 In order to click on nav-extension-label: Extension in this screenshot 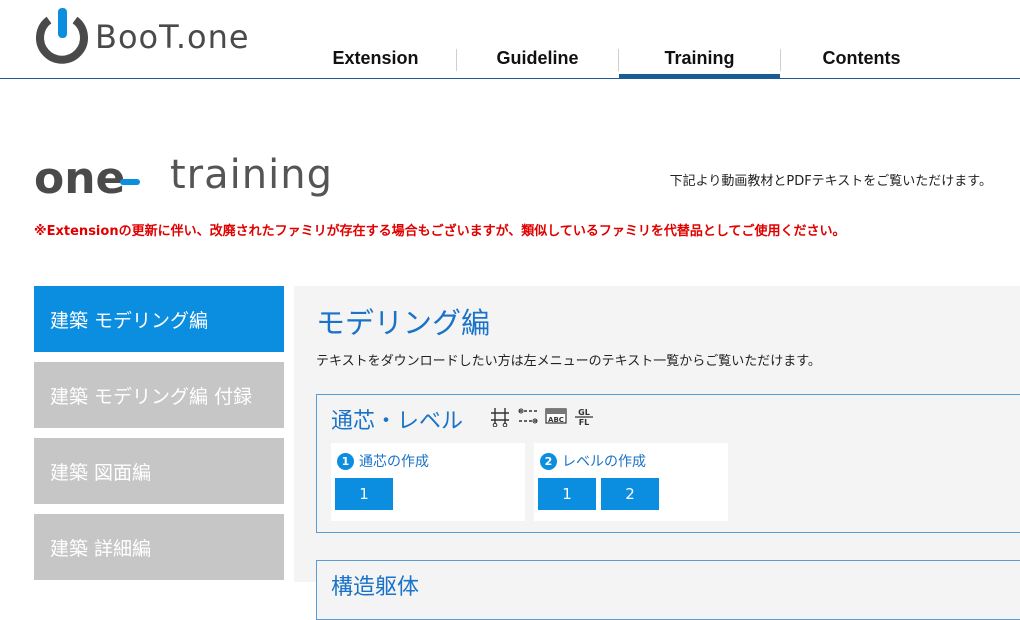, I will do `click(375, 57)`.